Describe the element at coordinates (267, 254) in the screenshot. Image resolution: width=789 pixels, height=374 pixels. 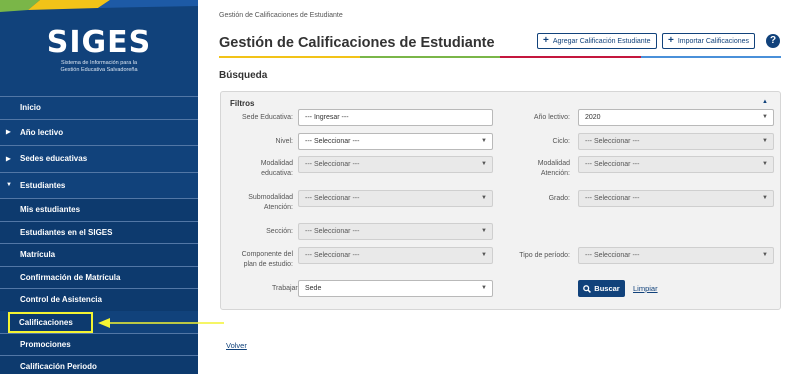
I see `componente-label-line: Componente del` at that location.